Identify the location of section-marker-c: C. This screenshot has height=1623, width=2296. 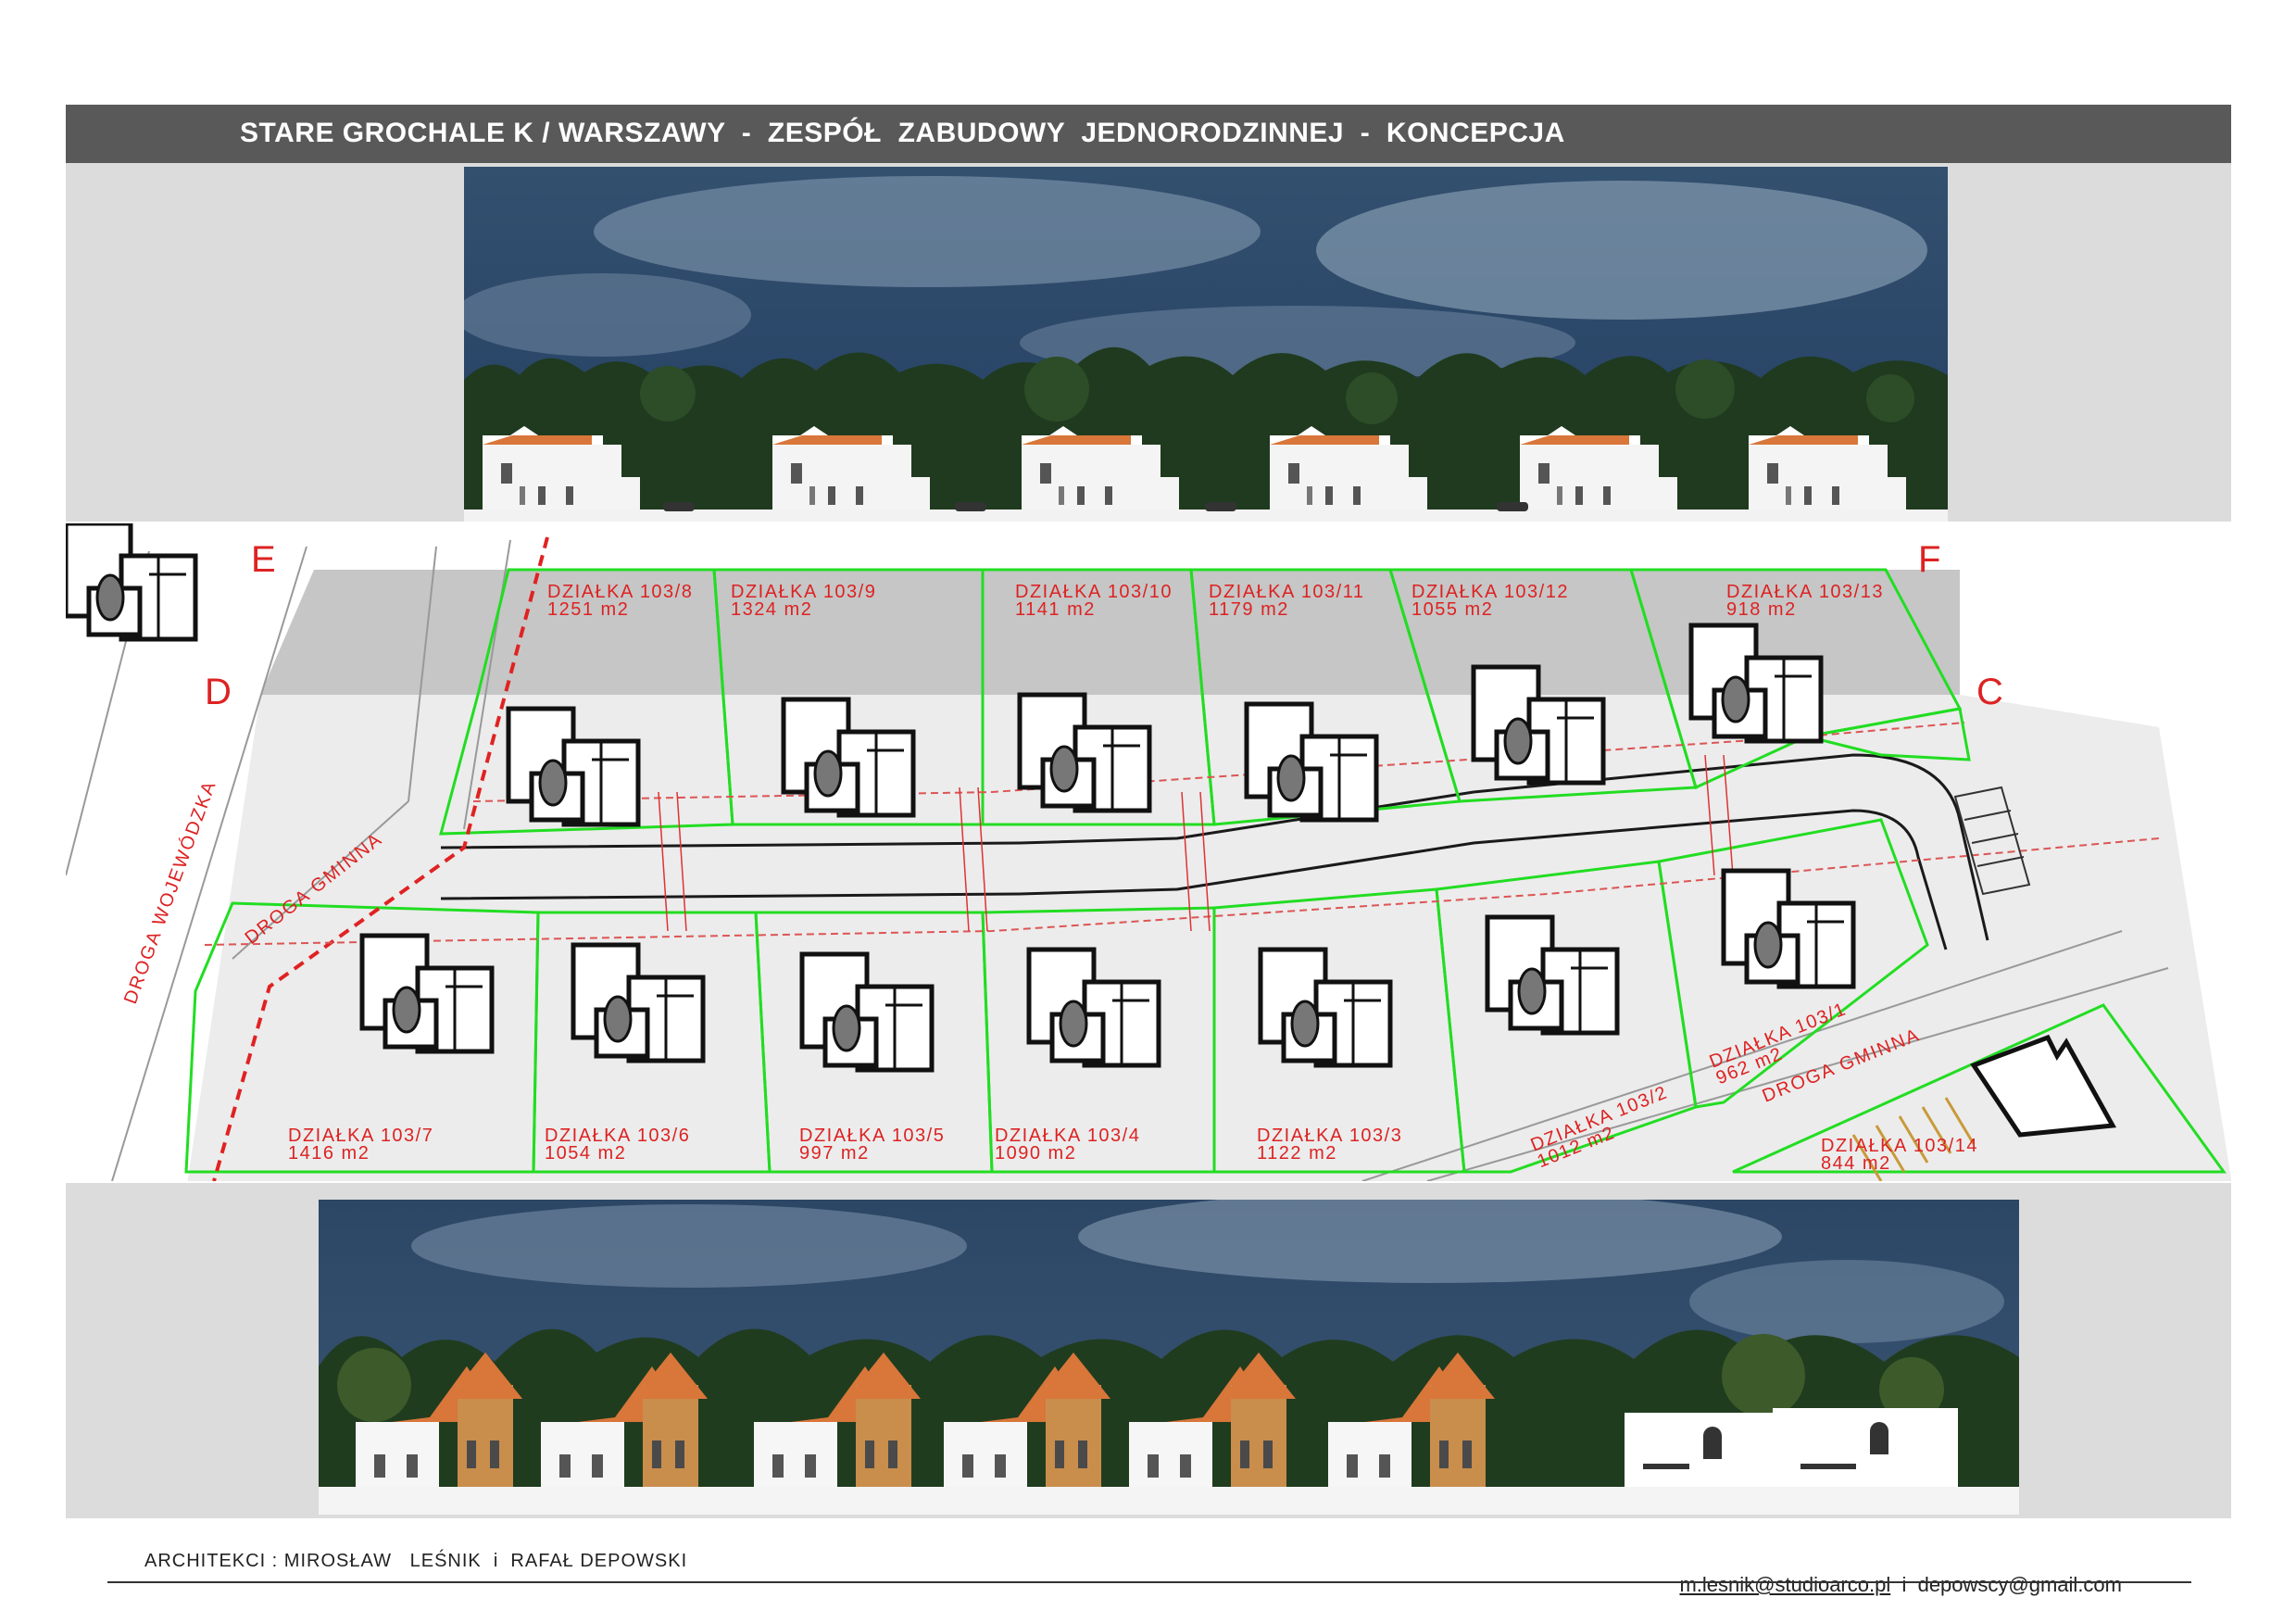
(1989, 692).